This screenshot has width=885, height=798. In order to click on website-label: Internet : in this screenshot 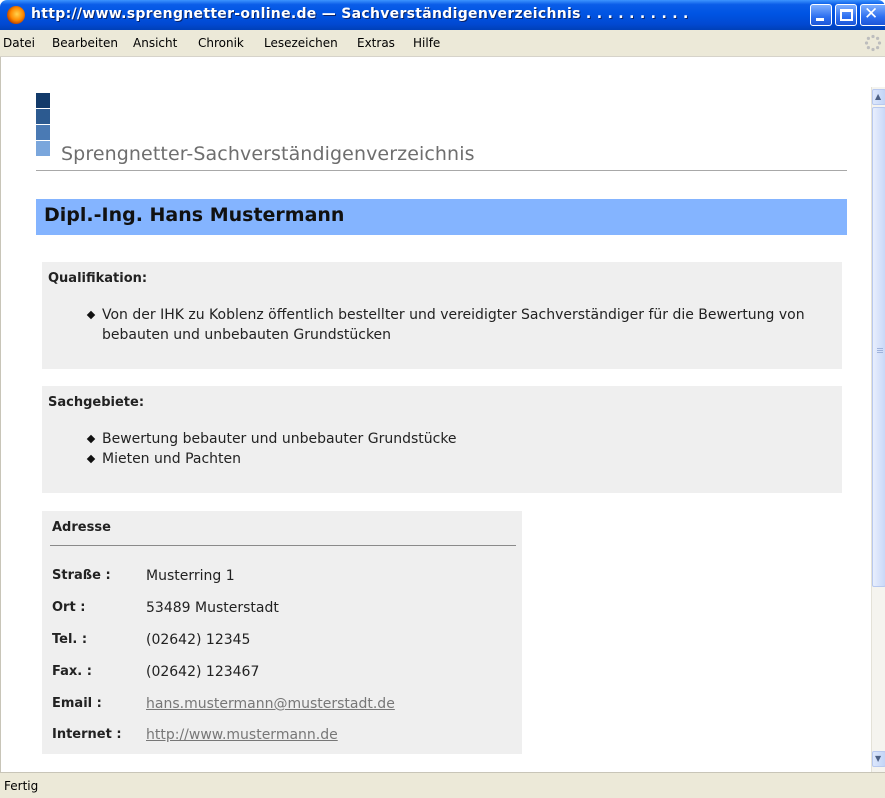, I will do `click(87, 734)`.